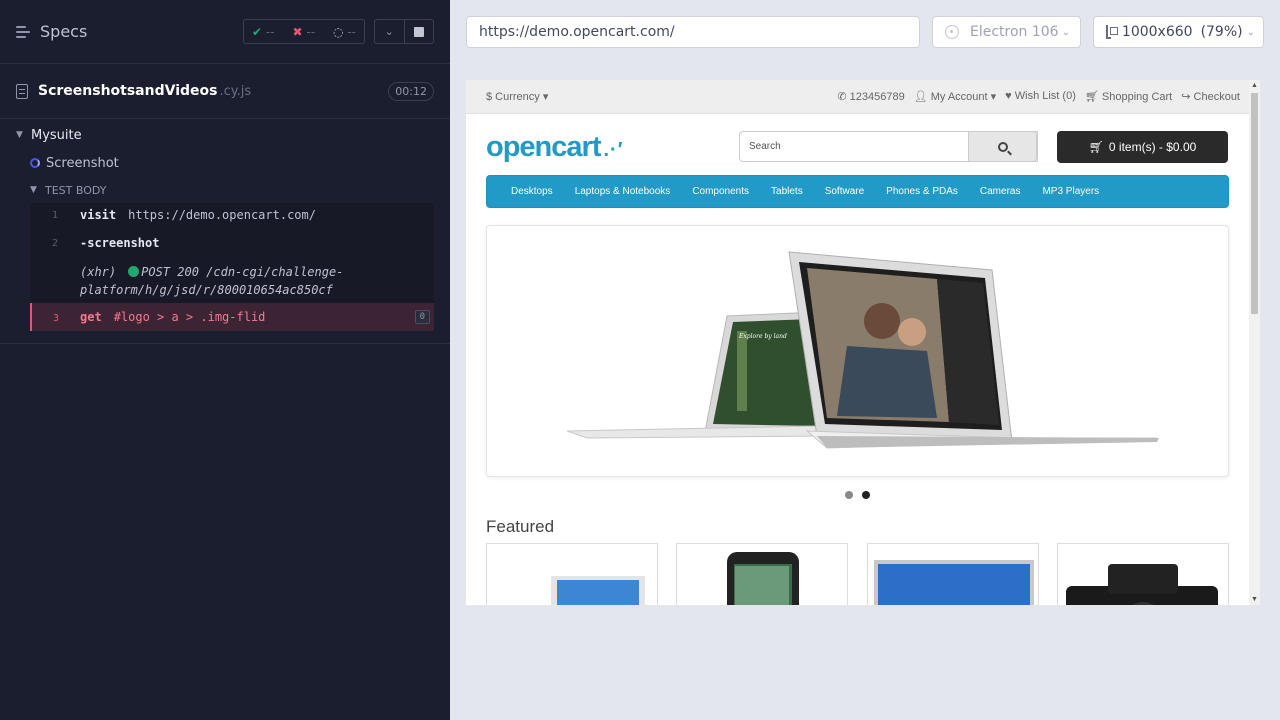  Describe the element at coordinates (1254, 203) in the screenshot. I see `scrollbar-thumb` at that location.